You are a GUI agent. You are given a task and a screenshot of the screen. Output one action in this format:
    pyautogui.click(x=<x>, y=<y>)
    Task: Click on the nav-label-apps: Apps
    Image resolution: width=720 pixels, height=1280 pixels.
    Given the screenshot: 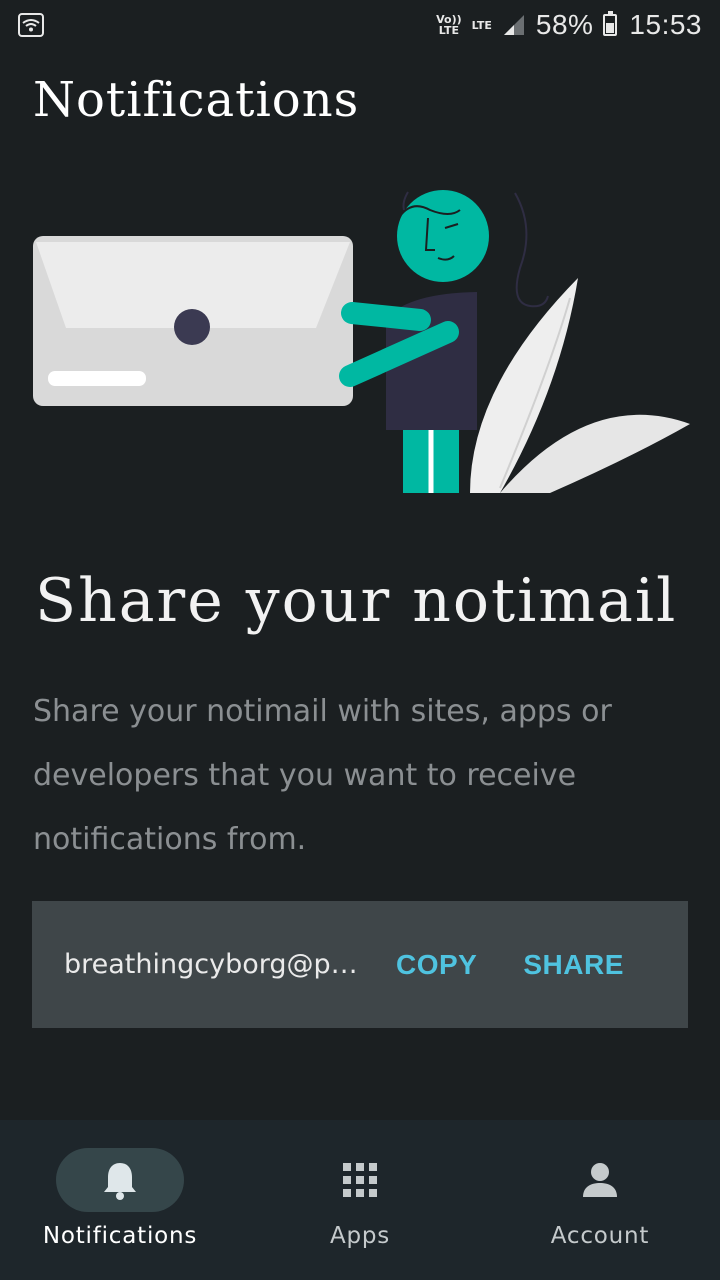 What is the action you would take?
    pyautogui.click(x=360, y=1236)
    